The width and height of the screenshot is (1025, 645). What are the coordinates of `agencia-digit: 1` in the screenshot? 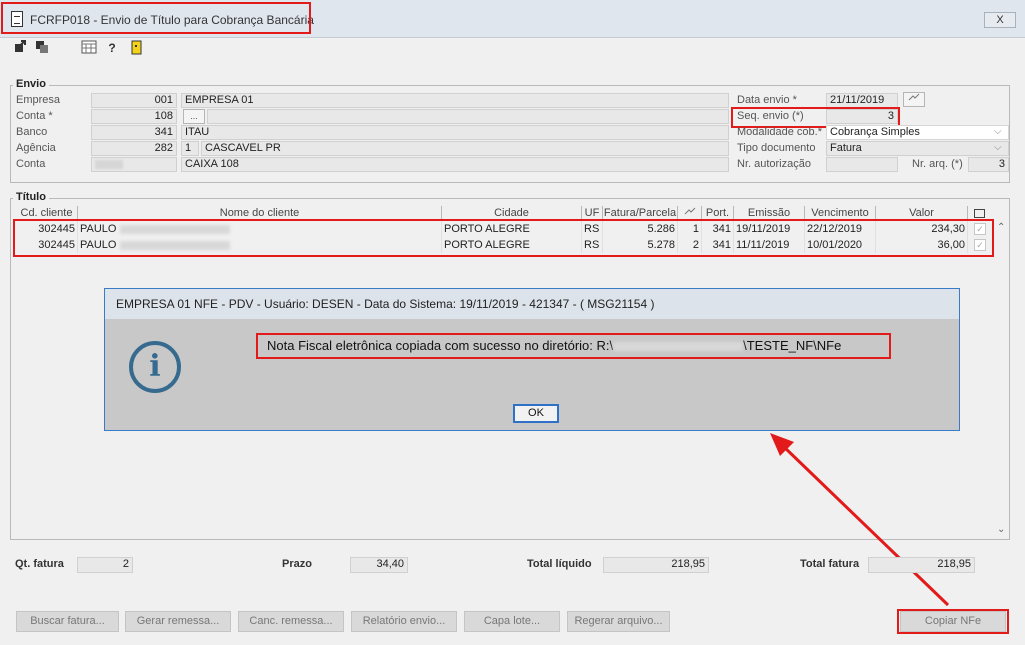 It's located at (190, 148).